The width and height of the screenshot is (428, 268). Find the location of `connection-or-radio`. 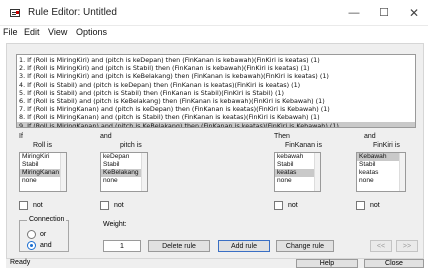

connection-or-radio is located at coordinates (31, 234).